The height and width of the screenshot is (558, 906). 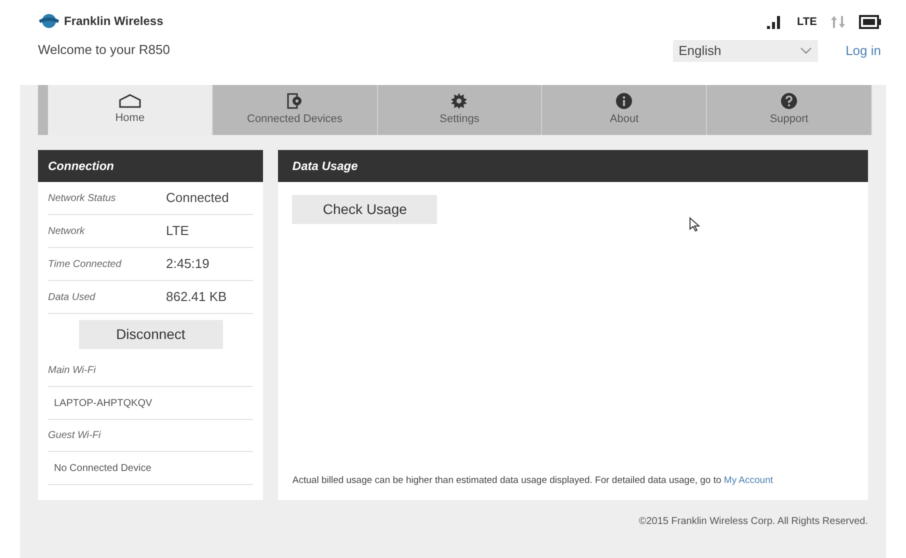 What do you see at coordinates (72, 297) in the screenshot?
I see `field-label: Data Used` at bounding box center [72, 297].